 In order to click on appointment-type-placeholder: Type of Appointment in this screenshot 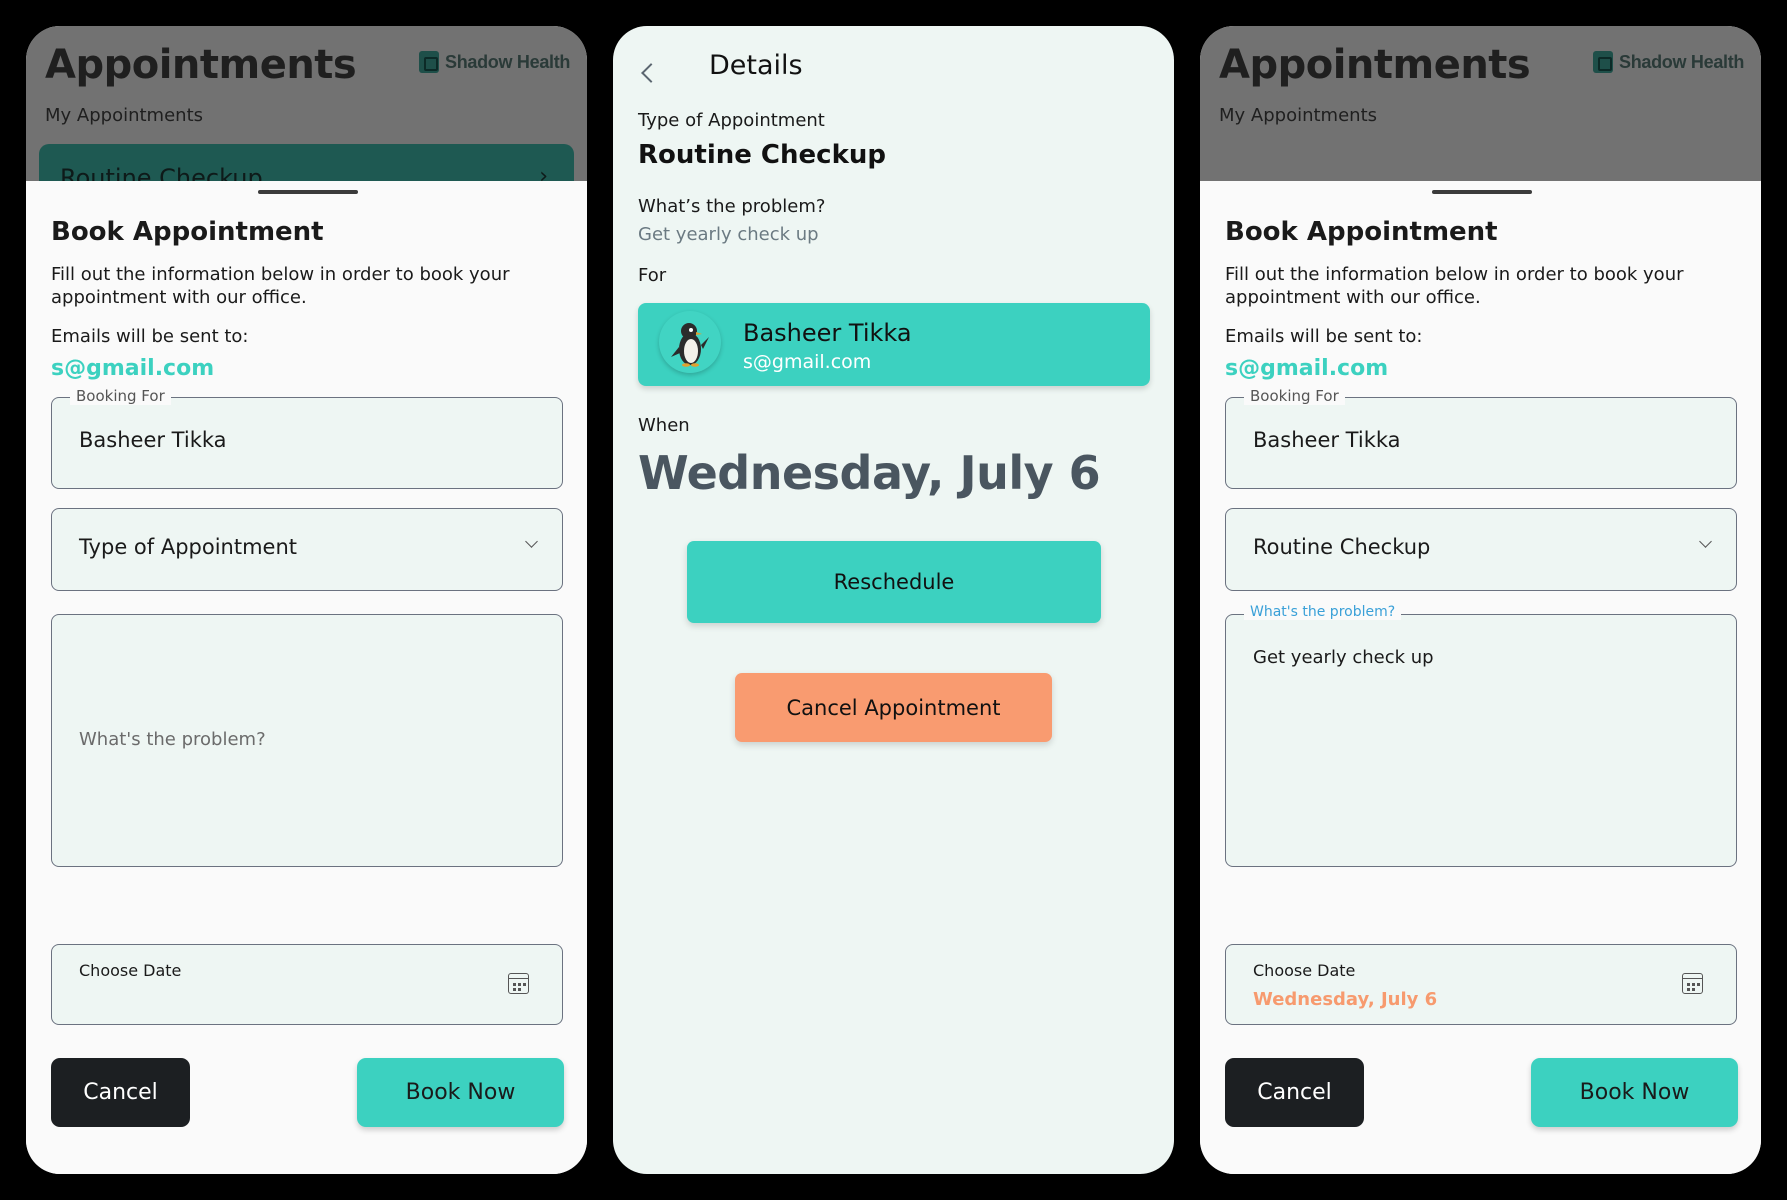, I will do `click(188, 547)`.